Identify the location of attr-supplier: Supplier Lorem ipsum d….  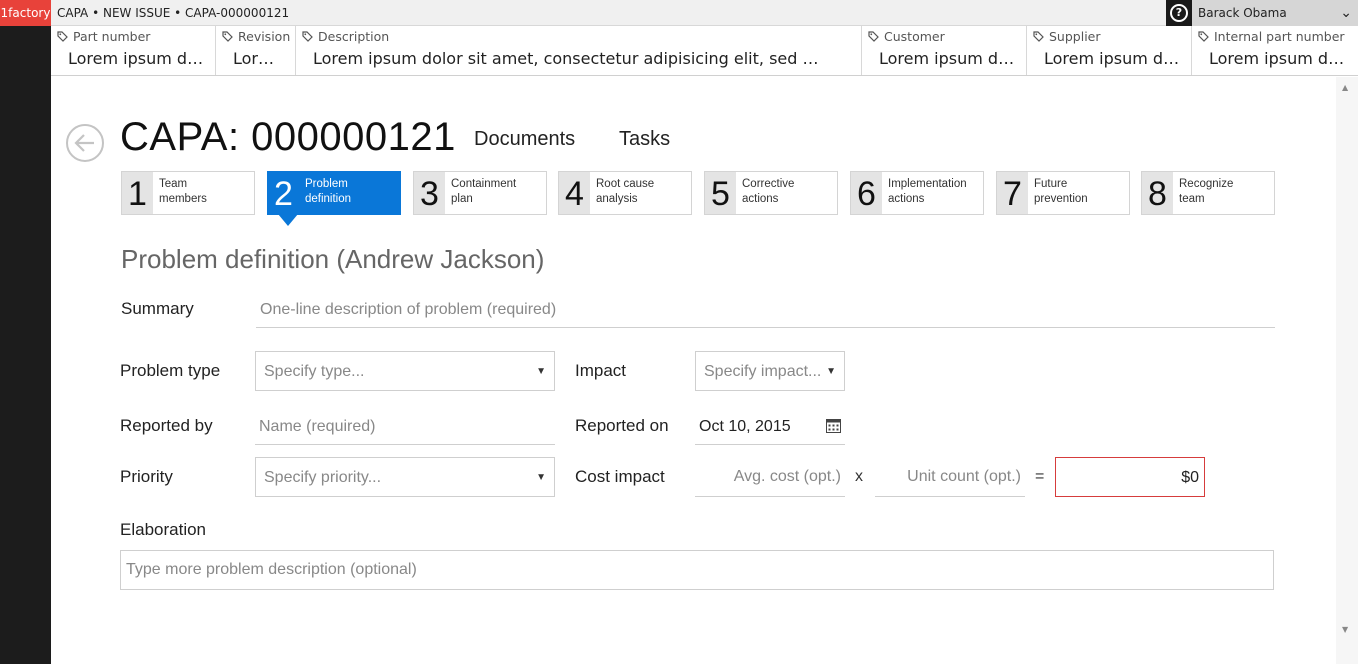
(1109, 50).